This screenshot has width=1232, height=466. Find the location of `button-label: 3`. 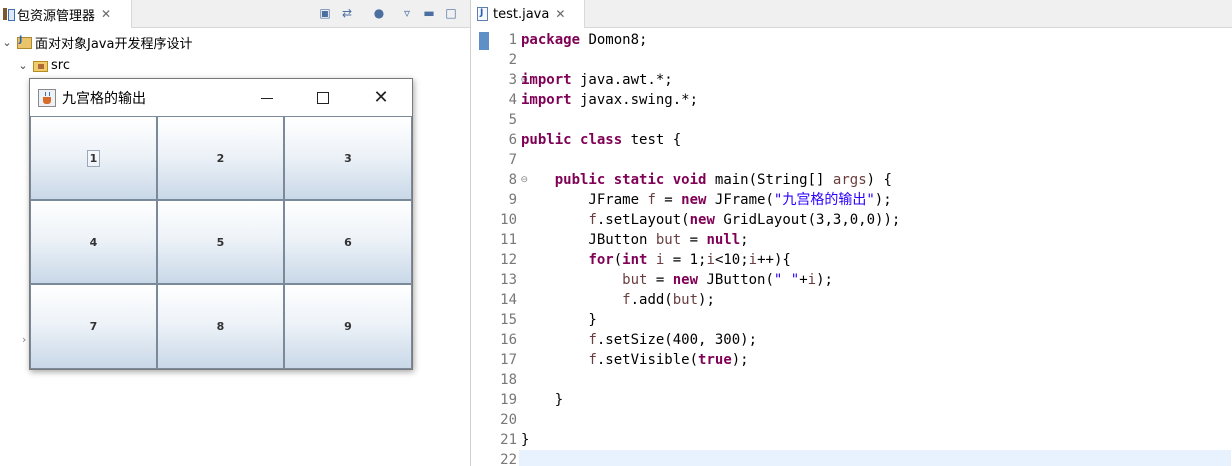

button-label: 3 is located at coordinates (348, 158).